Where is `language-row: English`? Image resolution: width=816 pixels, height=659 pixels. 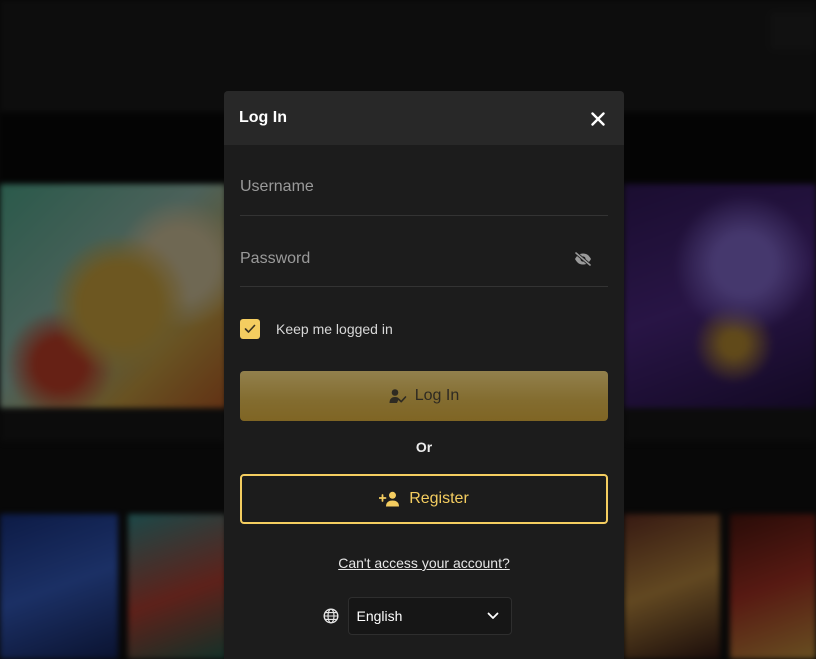
language-row: English is located at coordinates (424, 616).